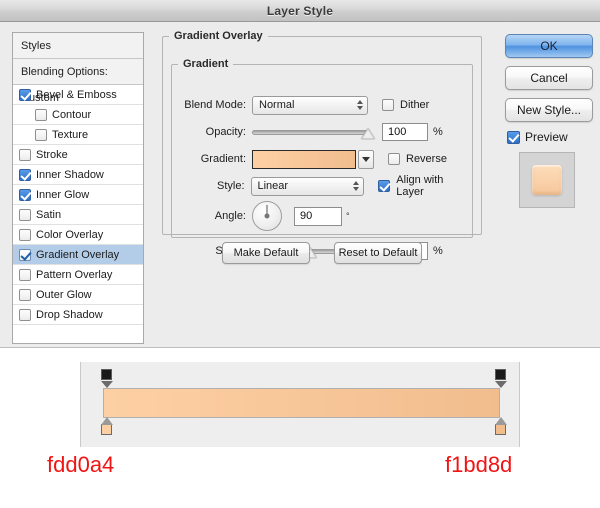 The width and height of the screenshot is (600, 508). I want to click on angle-dial, so click(267, 216).